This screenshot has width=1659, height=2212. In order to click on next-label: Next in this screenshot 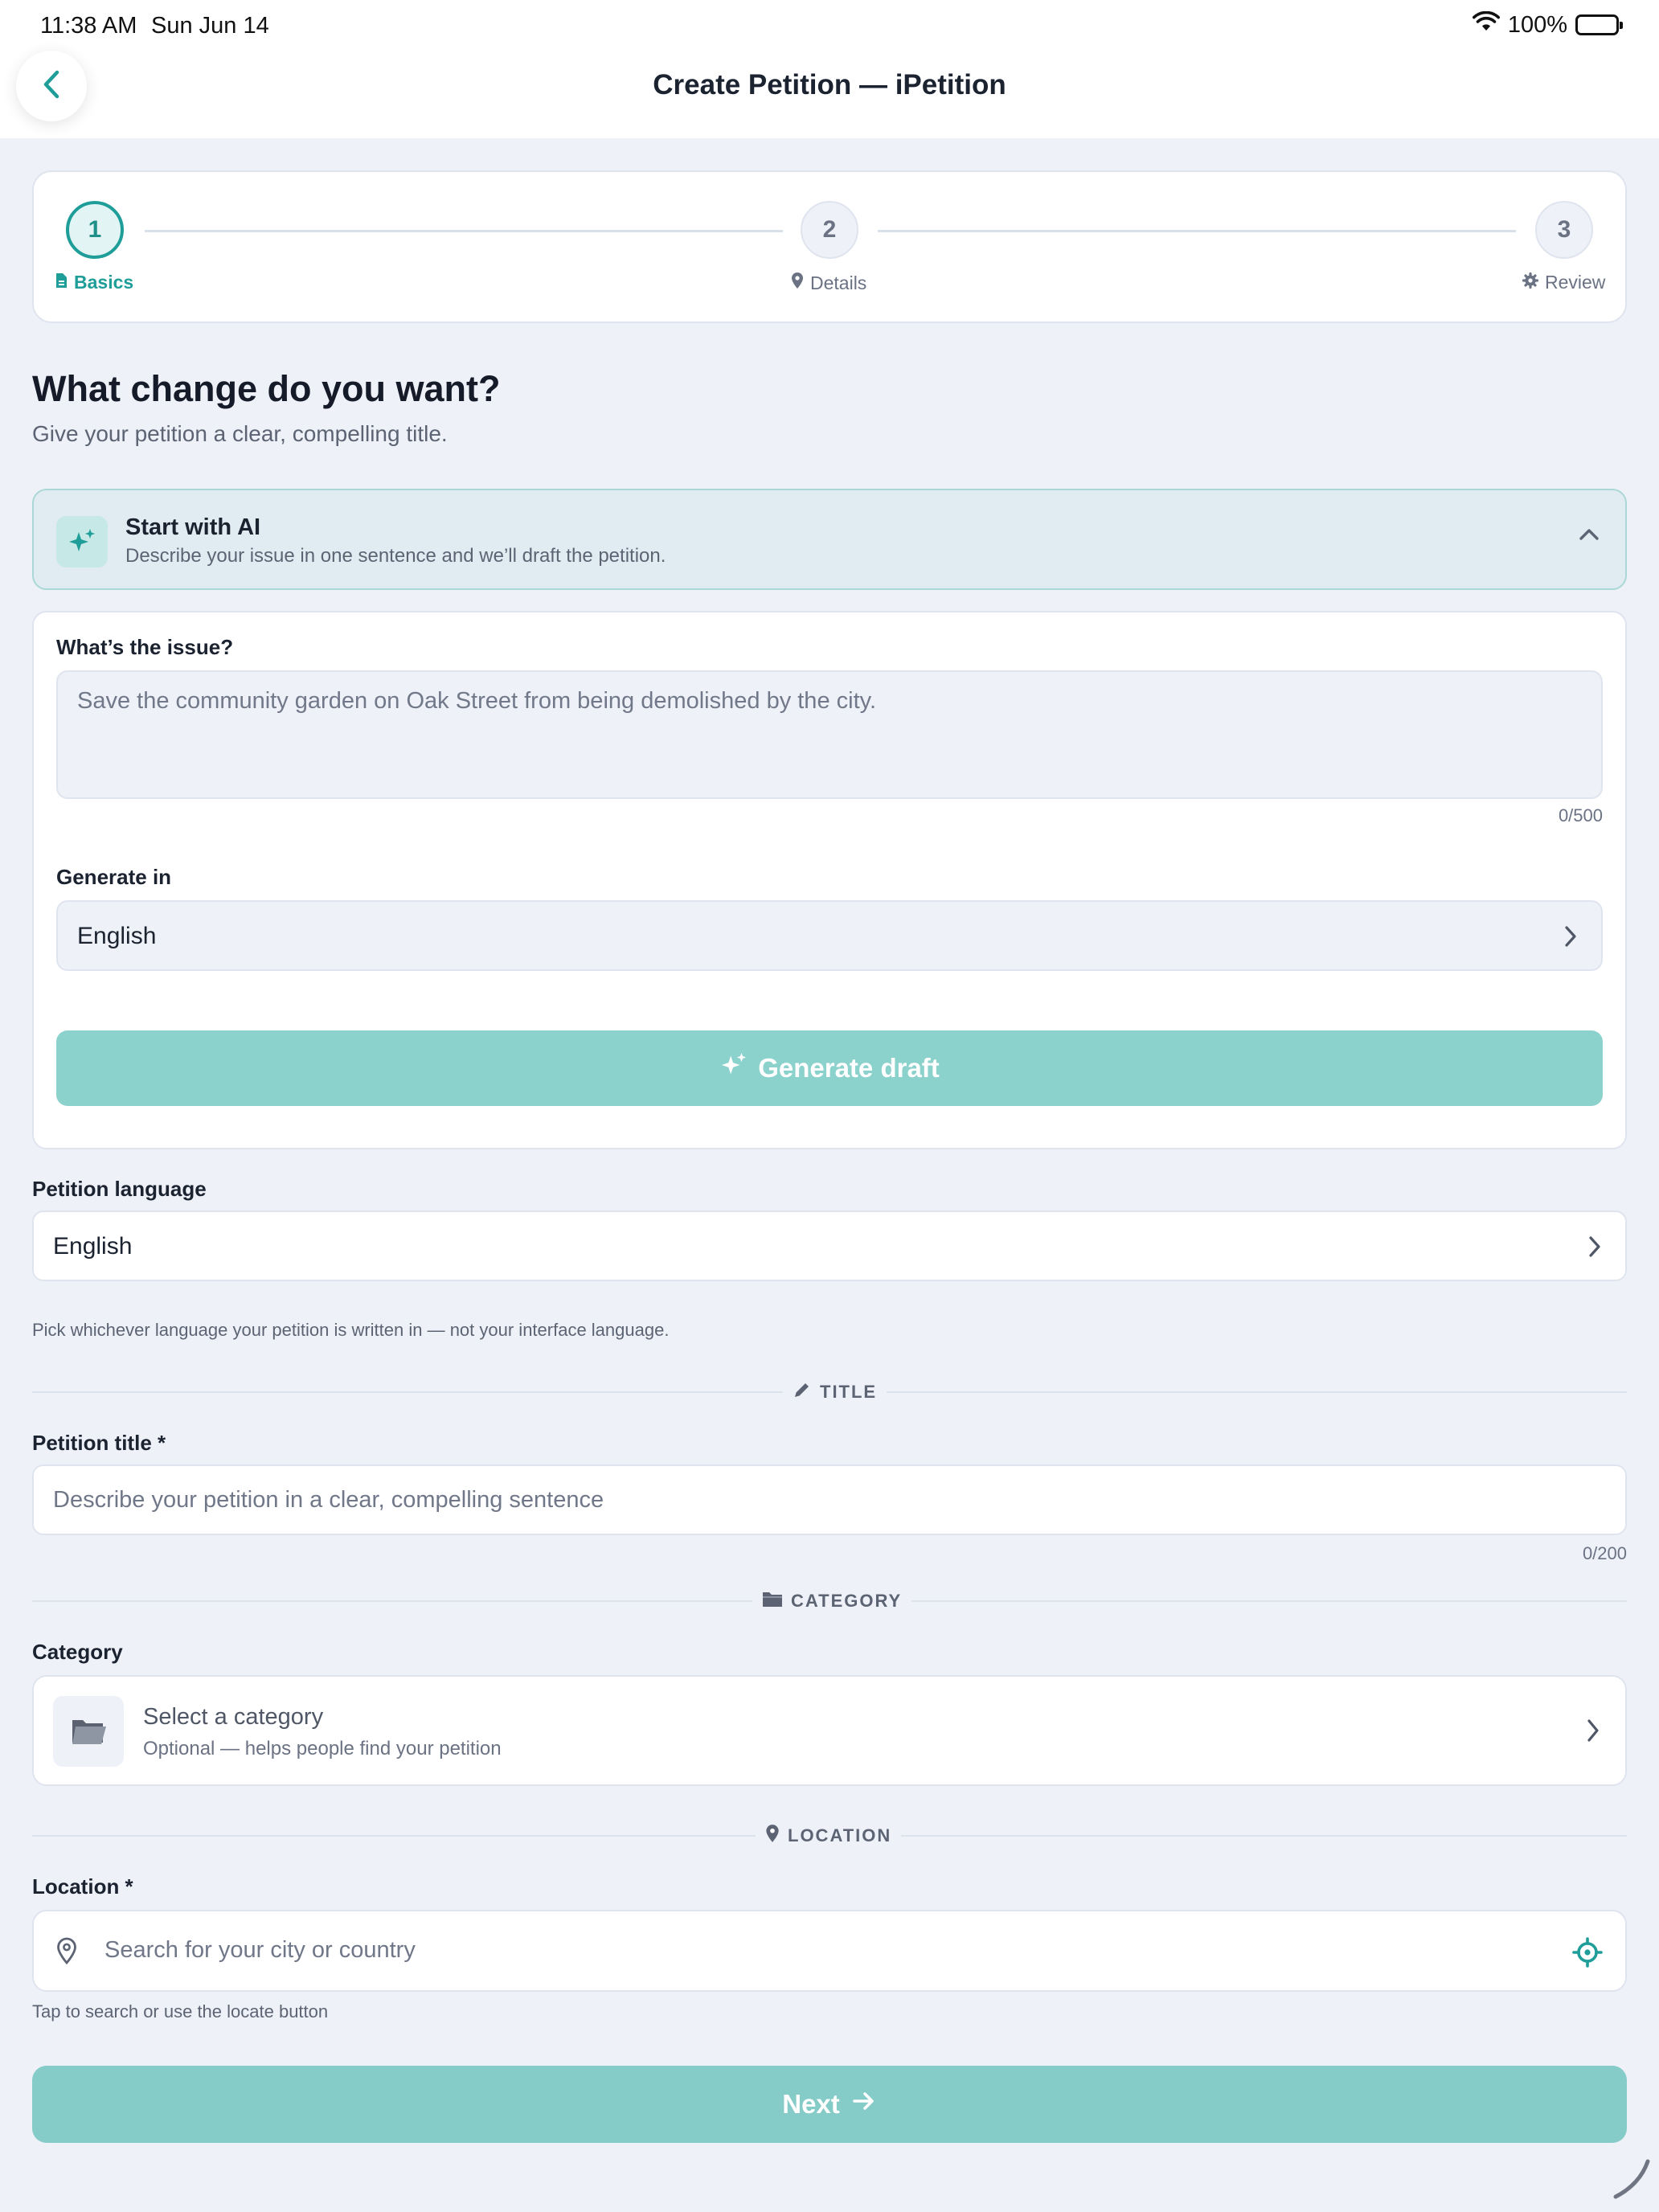, I will do `click(811, 2104)`.